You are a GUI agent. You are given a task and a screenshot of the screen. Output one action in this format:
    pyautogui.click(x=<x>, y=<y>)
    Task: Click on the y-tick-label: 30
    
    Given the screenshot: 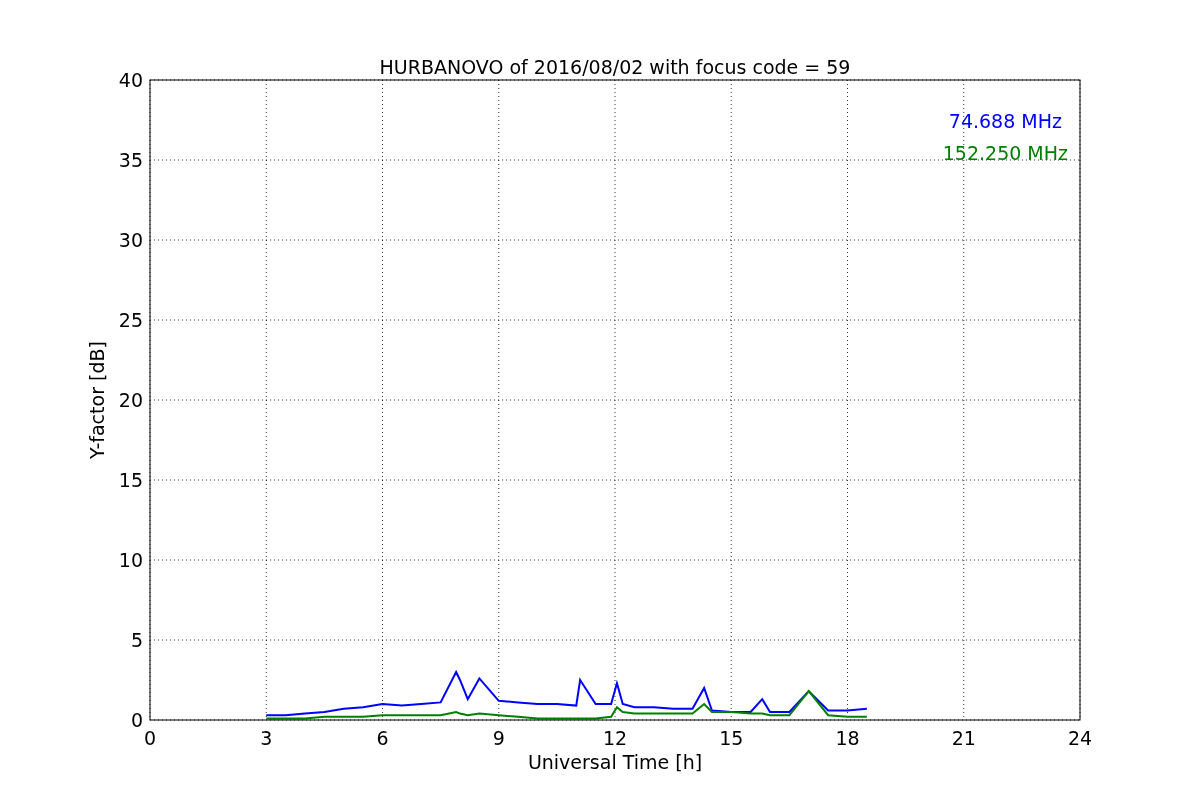 What is the action you would take?
    pyautogui.click(x=130, y=240)
    